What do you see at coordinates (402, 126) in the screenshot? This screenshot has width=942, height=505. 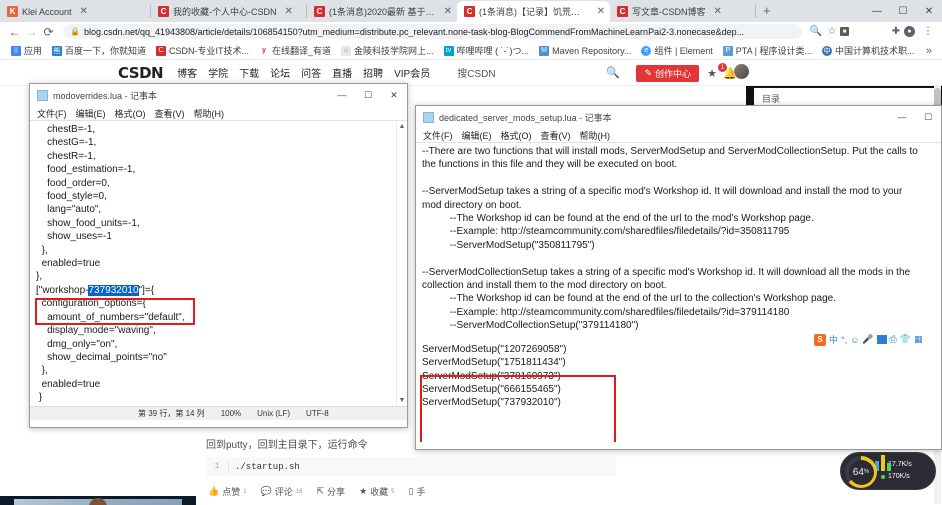 I see `scroll-up-icon: ▲` at bounding box center [402, 126].